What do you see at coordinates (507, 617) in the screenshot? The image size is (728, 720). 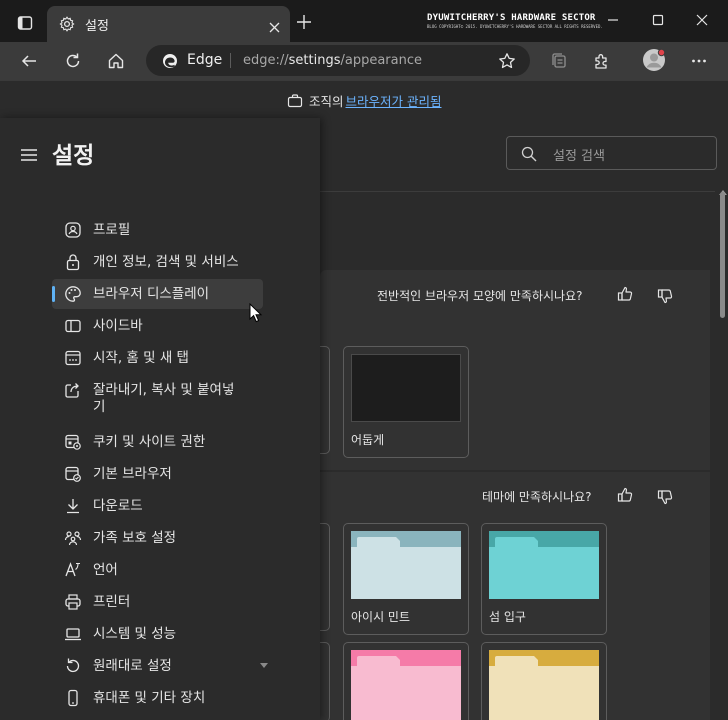 I see `theme-label: 섬 입구` at bounding box center [507, 617].